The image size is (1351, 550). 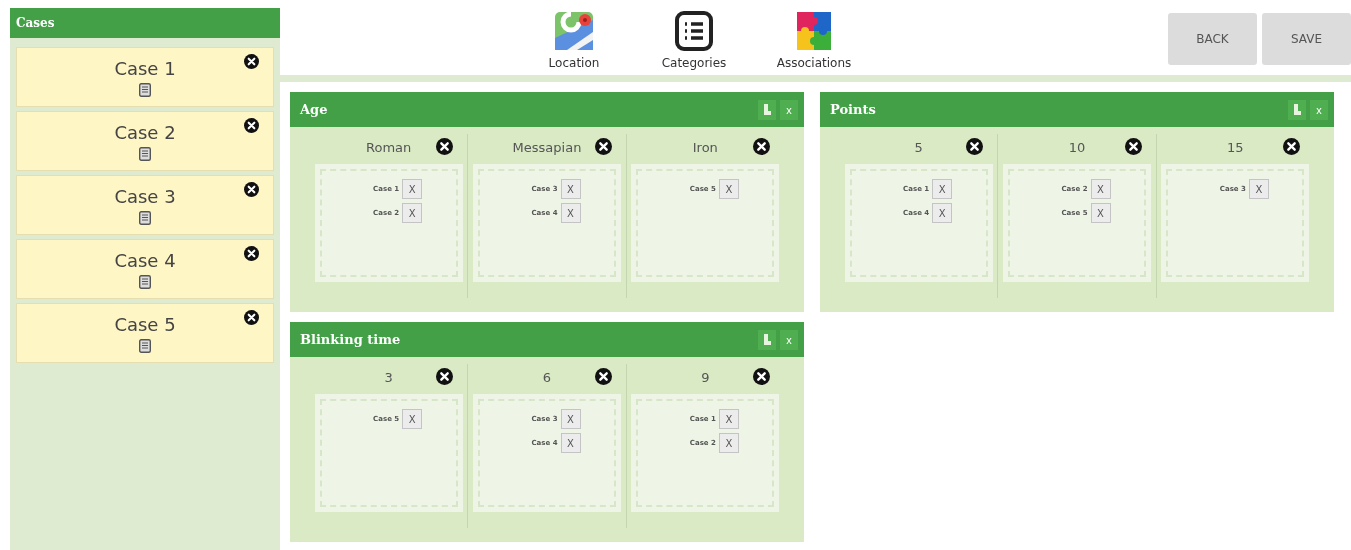 What do you see at coordinates (1212, 39) in the screenshot?
I see `back-button: BACK` at bounding box center [1212, 39].